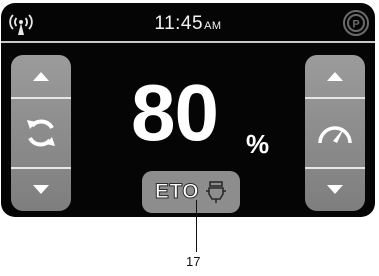 This screenshot has height=276, width=379. I want to click on percent-unit: %, so click(258, 144).